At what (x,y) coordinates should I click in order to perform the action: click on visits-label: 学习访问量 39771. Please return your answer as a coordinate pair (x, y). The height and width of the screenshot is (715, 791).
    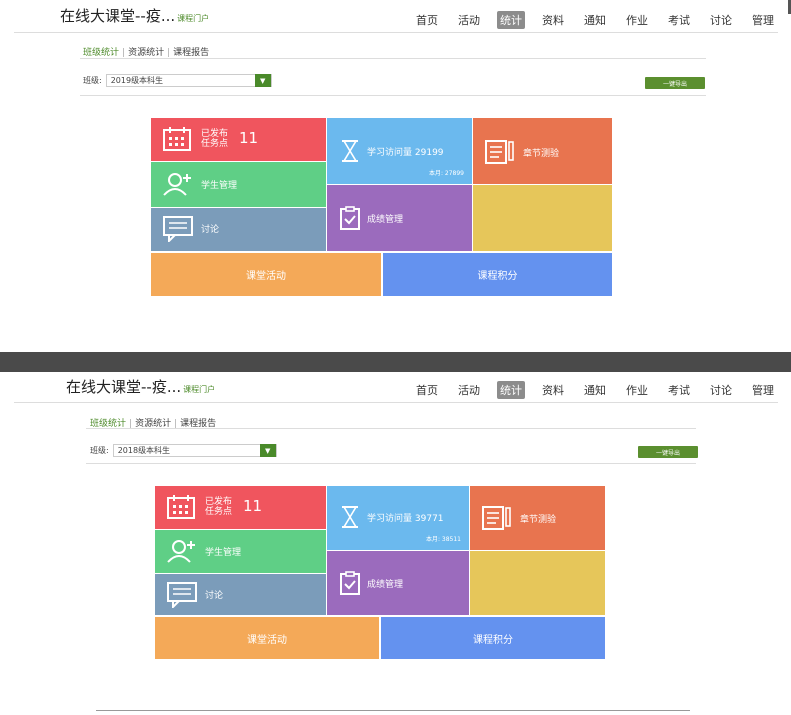
    Looking at the image, I should click on (405, 519).